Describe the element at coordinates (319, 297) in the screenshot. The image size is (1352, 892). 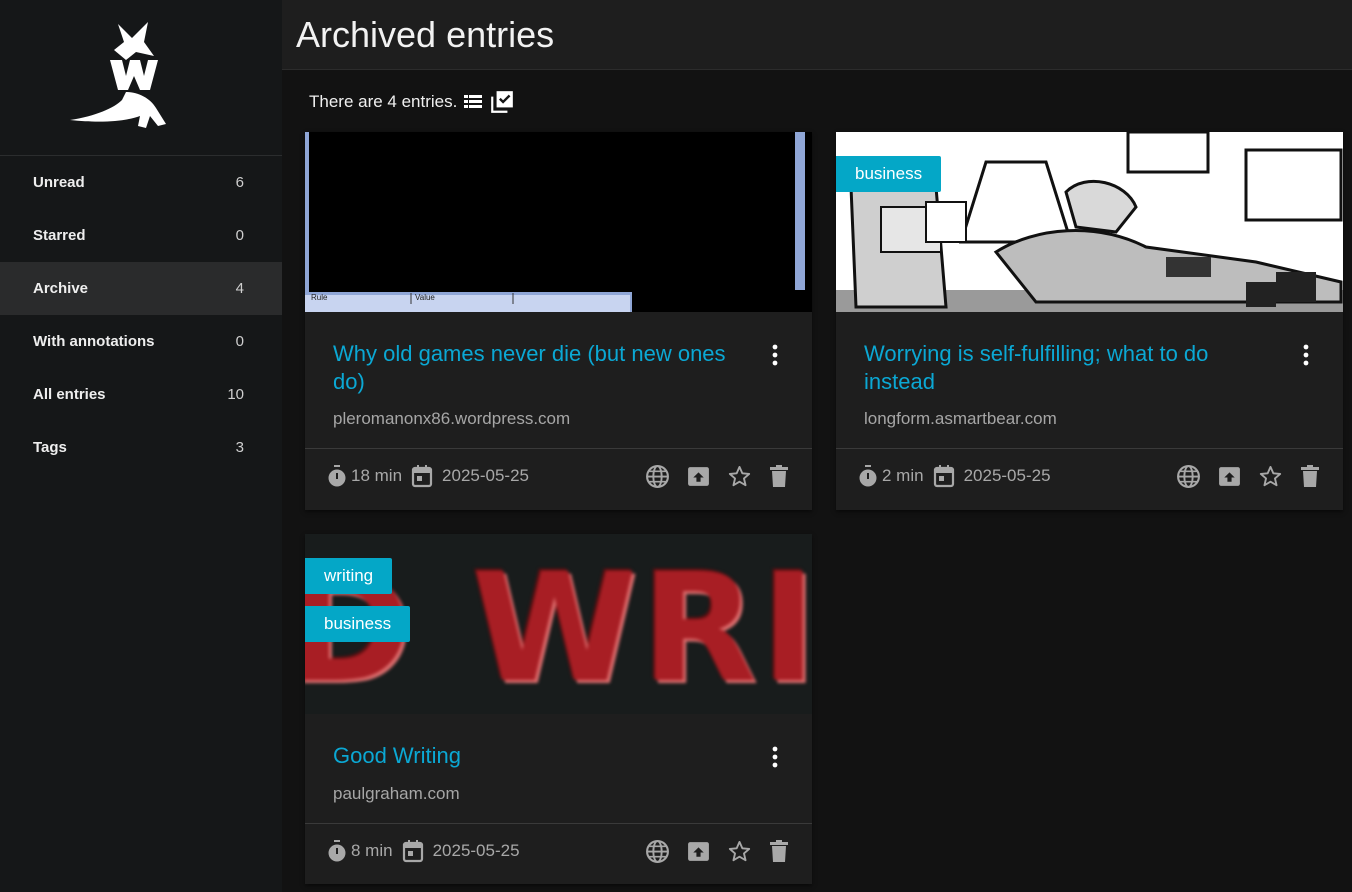
I see `thumb-label: Rule` at that location.